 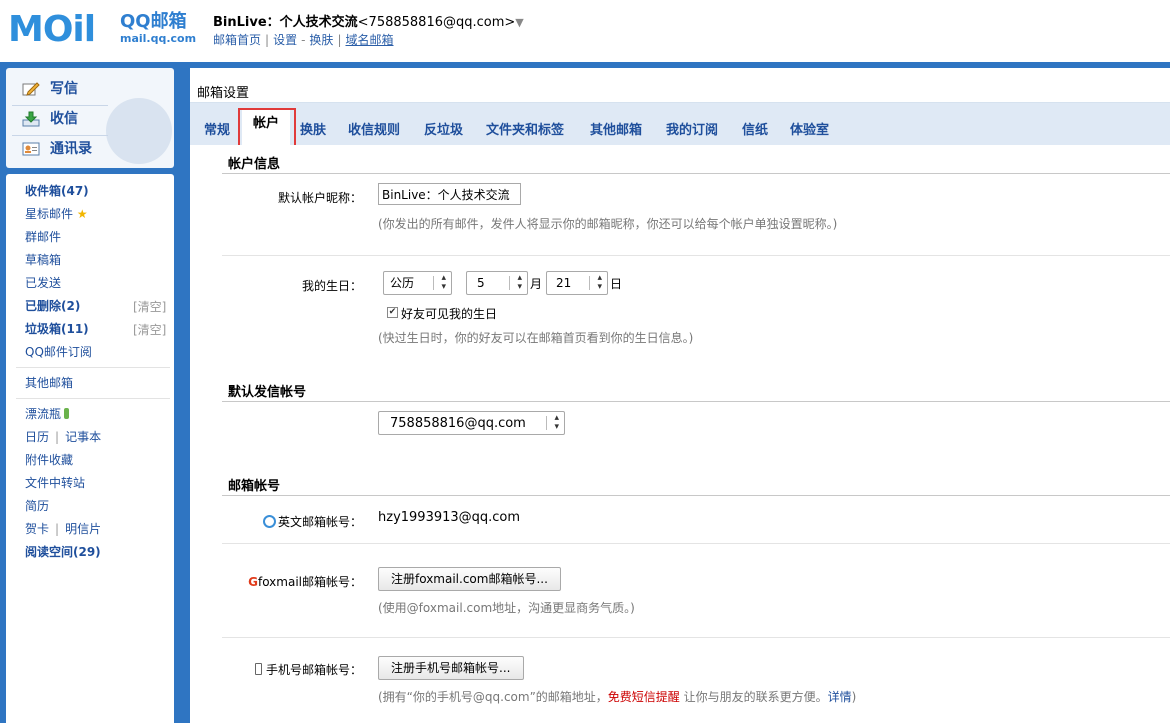 I want to click on month-select: 5 ▴ ▾, so click(x=497, y=283).